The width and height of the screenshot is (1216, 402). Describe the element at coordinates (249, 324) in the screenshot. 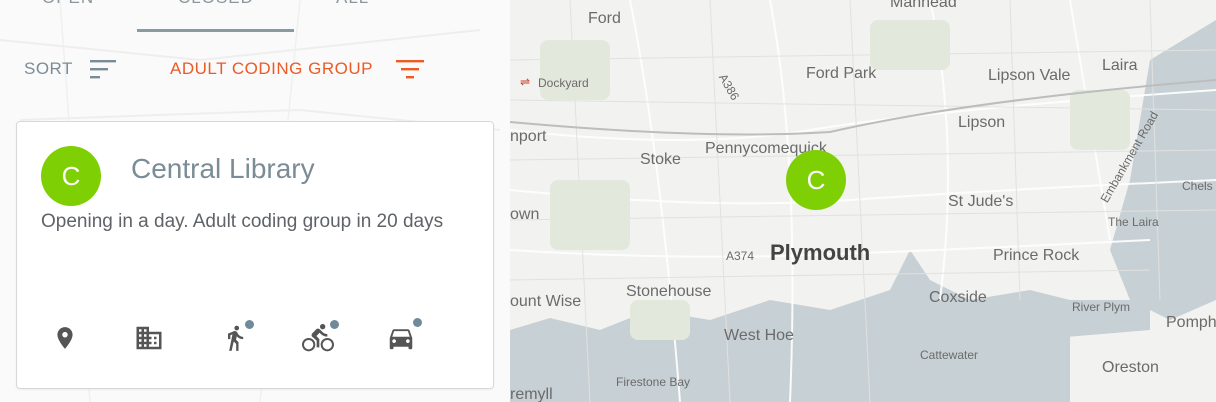

I see `walking-indicator-dot` at that location.